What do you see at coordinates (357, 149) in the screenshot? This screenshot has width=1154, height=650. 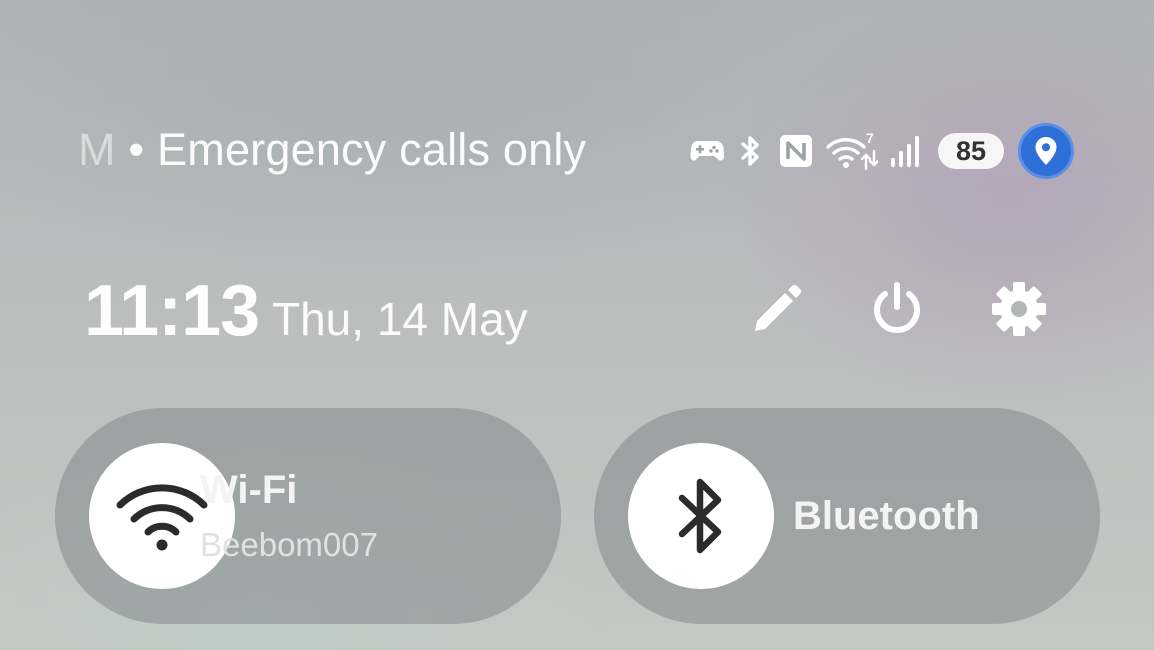 I see `carrier-text: • Emergency calls only` at bounding box center [357, 149].